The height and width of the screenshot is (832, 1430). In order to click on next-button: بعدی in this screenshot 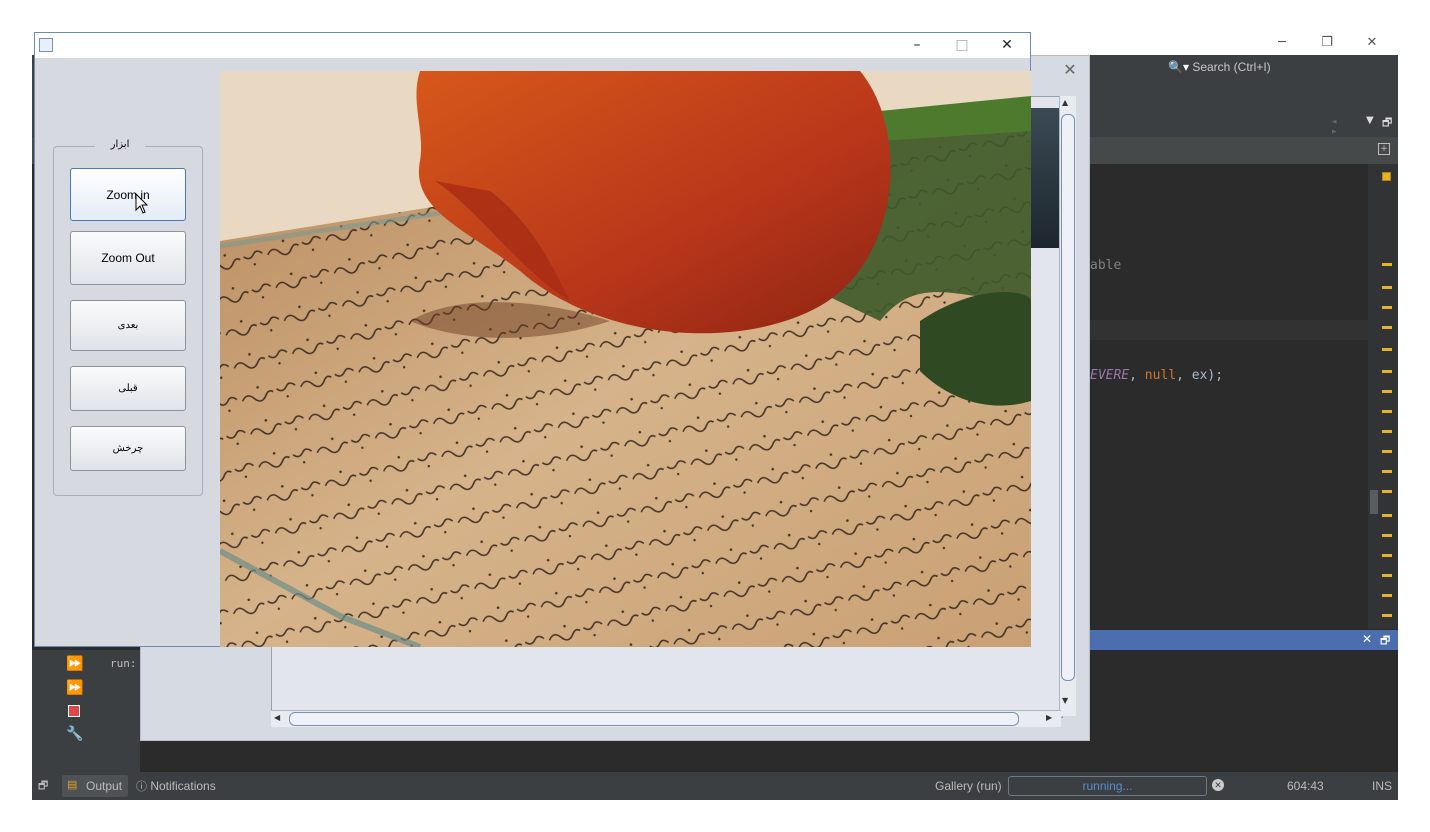, I will do `click(128, 325)`.